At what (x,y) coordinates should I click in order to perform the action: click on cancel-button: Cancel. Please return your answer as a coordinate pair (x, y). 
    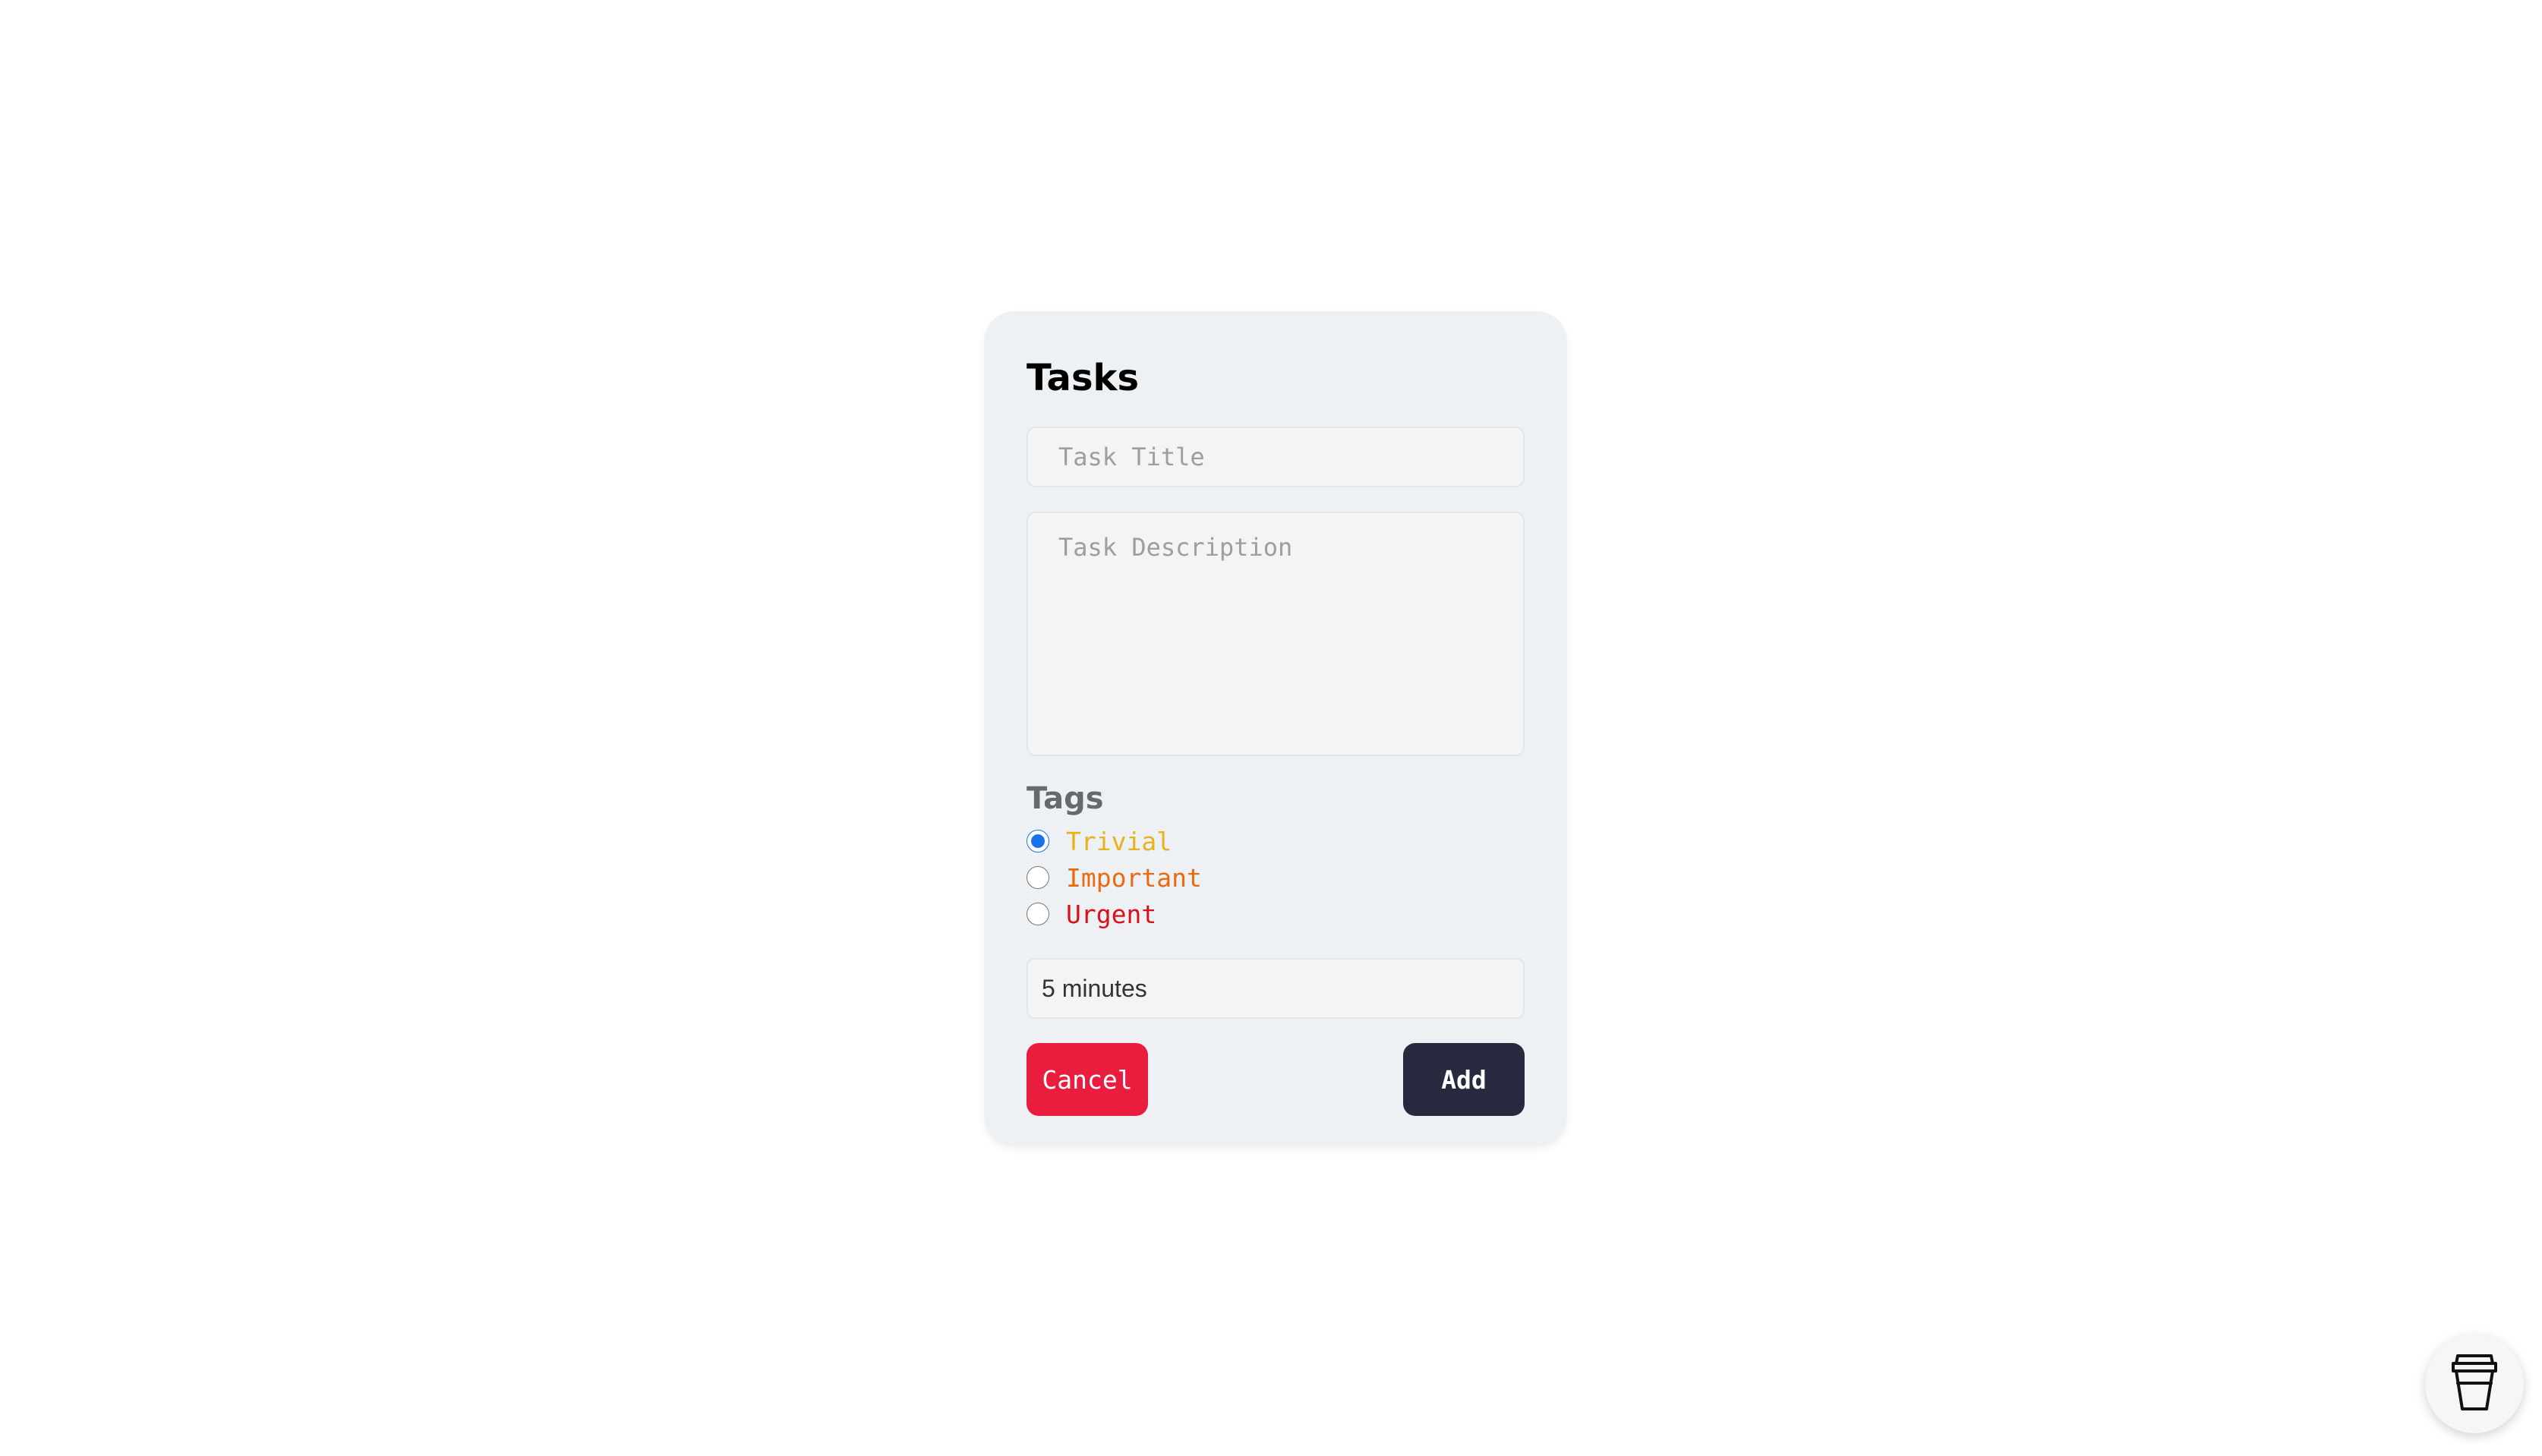
    Looking at the image, I should click on (1088, 1079).